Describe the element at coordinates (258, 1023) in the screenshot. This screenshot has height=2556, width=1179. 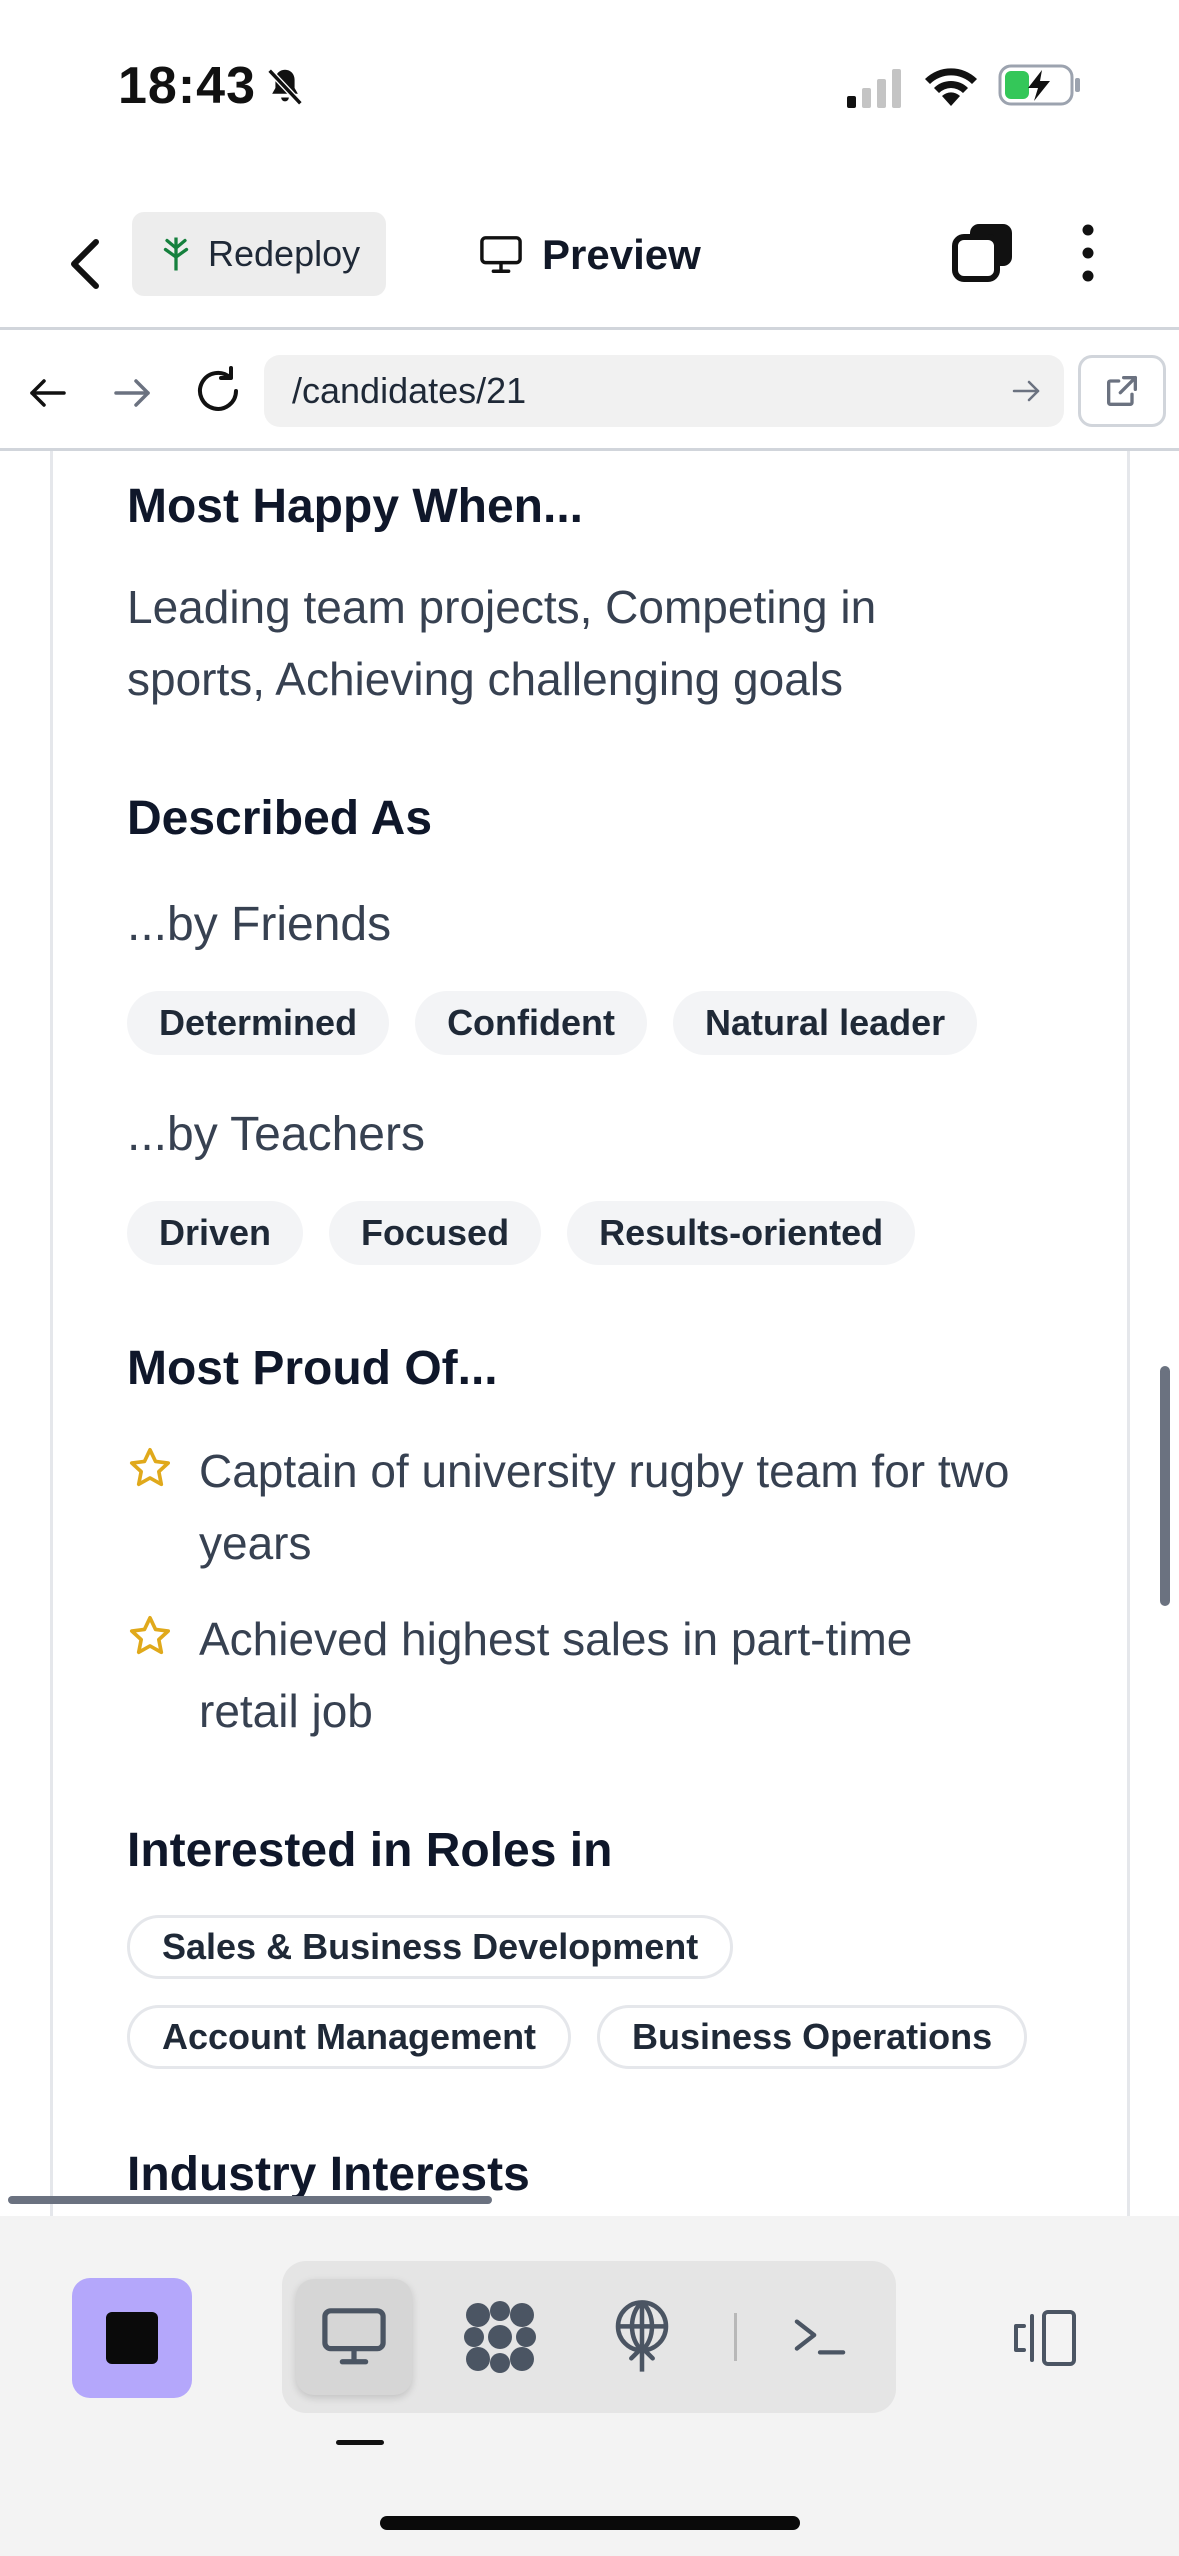
I see `trait-chip: Determined` at that location.